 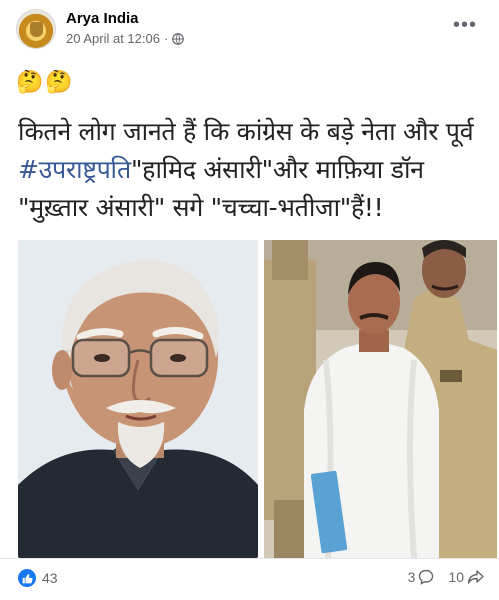 I want to click on page-name-link: Arya India, so click(x=102, y=18).